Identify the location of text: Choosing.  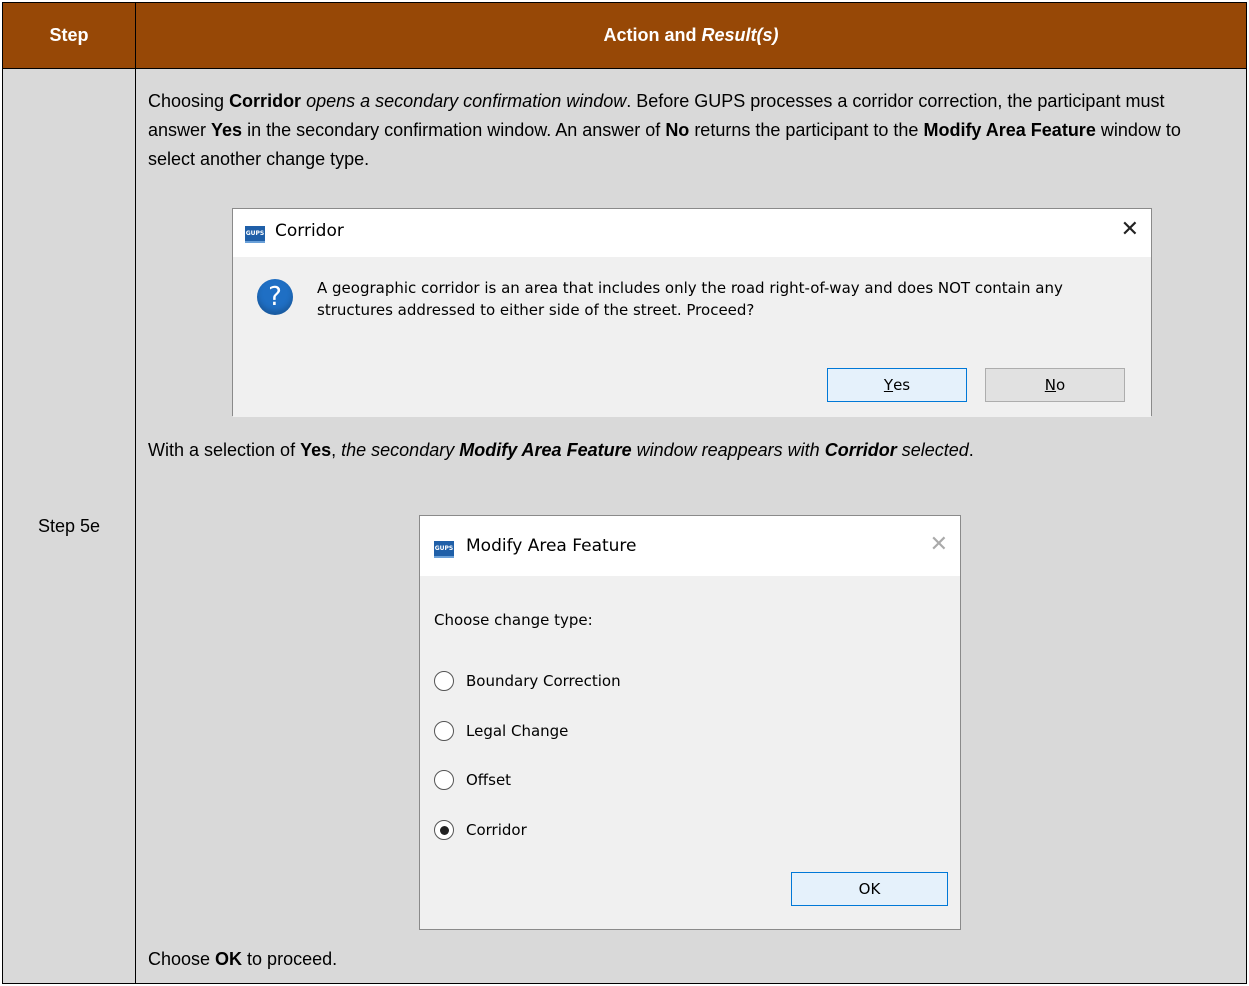
(189, 101).